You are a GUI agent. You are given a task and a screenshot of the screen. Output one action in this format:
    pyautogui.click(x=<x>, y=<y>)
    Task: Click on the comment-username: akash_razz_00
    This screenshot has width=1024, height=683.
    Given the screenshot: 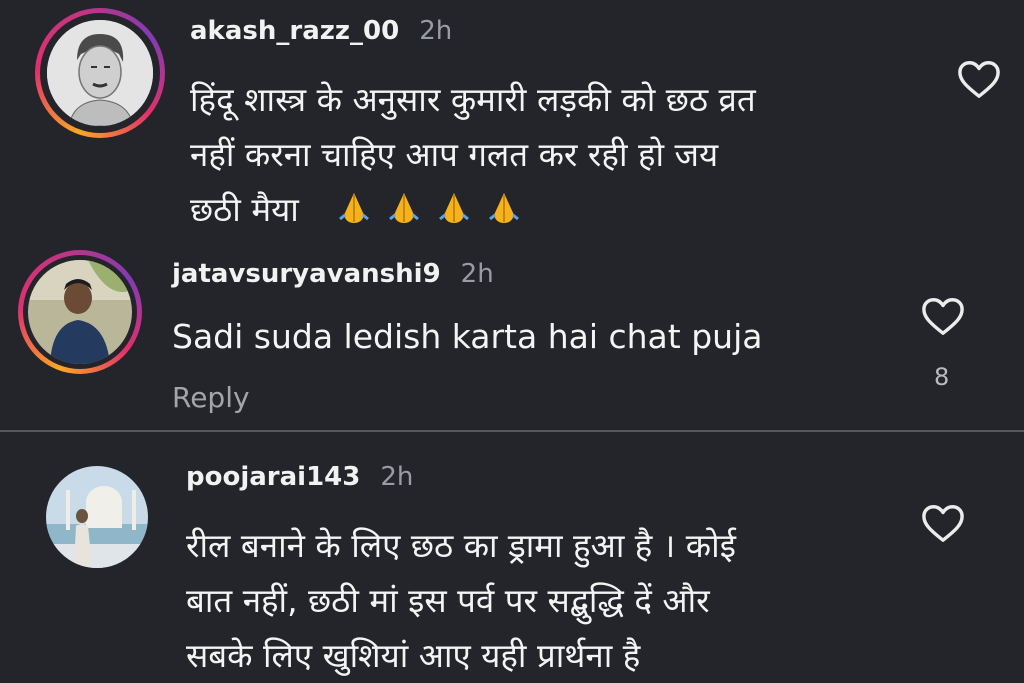 What is the action you would take?
    pyautogui.click(x=294, y=31)
    